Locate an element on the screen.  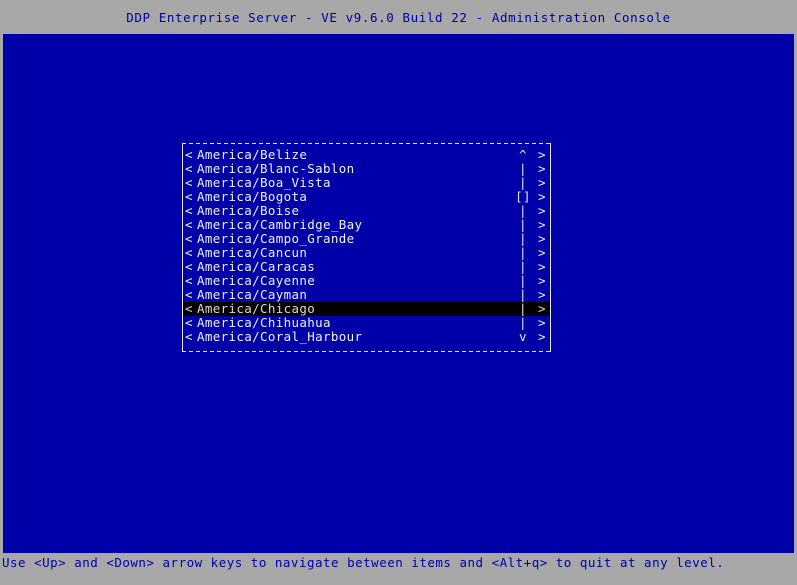
list-item-label: America/Coral_Harbour is located at coordinates (280, 337).